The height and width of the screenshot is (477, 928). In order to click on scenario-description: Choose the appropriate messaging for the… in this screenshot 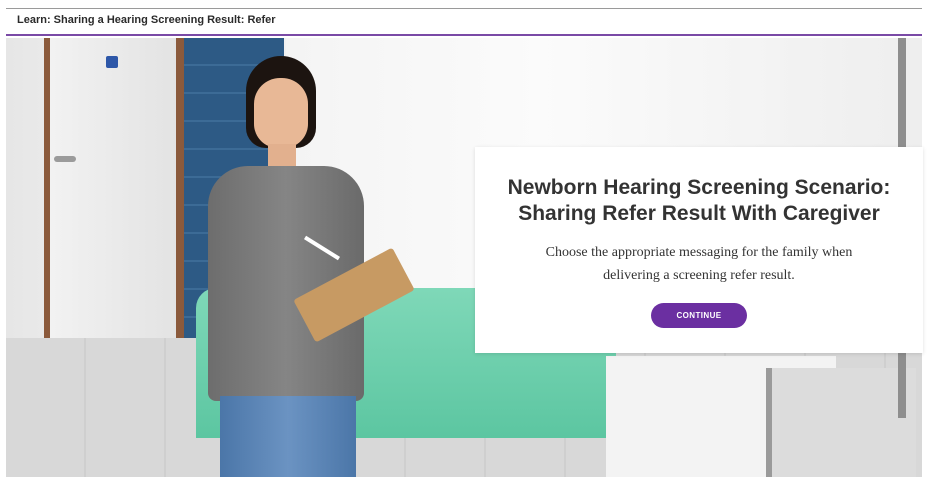, I will do `click(699, 264)`.